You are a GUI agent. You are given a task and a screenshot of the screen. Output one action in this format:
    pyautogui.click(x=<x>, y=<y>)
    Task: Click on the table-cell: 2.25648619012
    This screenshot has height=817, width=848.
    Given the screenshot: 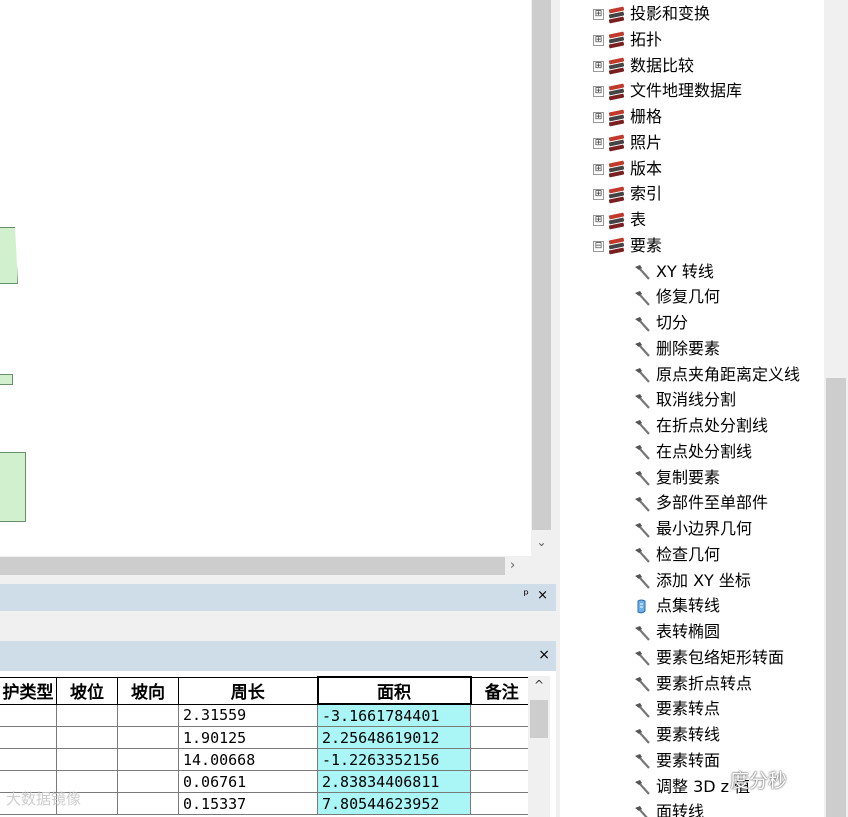 What is the action you would take?
    pyautogui.click(x=394, y=737)
    